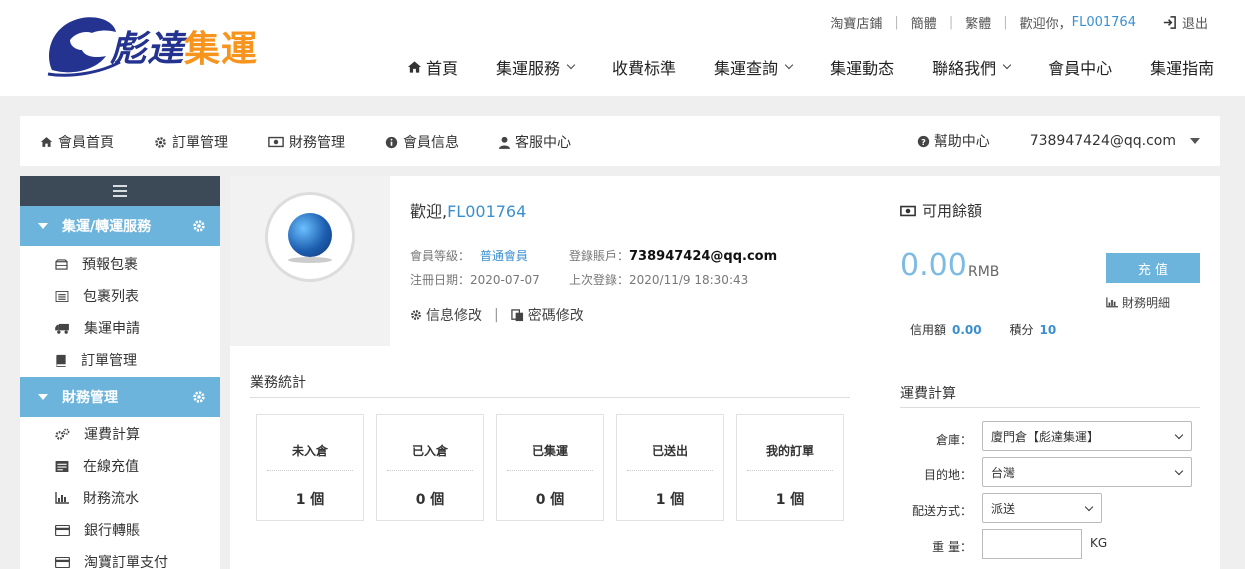 This screenshot has height=569, width=1245. I want to click on nav-shipping-services: 集運服務, so click(535, 67).